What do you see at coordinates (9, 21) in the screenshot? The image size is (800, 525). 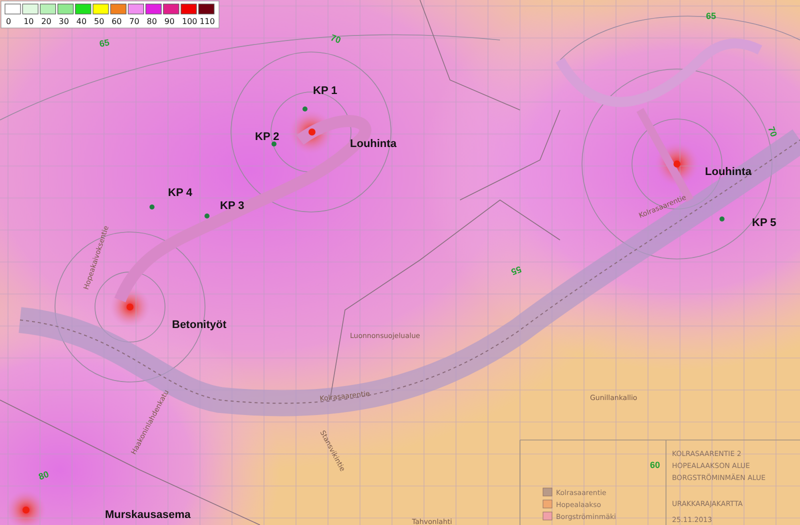 I see `legend-value: 0` at bounding box center [9, 21].